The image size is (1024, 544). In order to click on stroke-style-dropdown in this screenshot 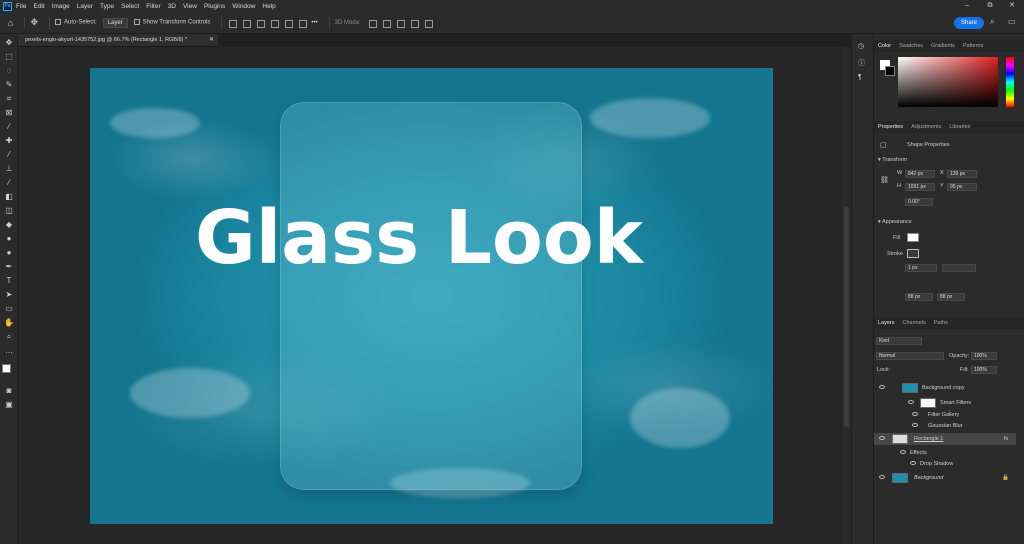, I will do `click(959, 268)`.